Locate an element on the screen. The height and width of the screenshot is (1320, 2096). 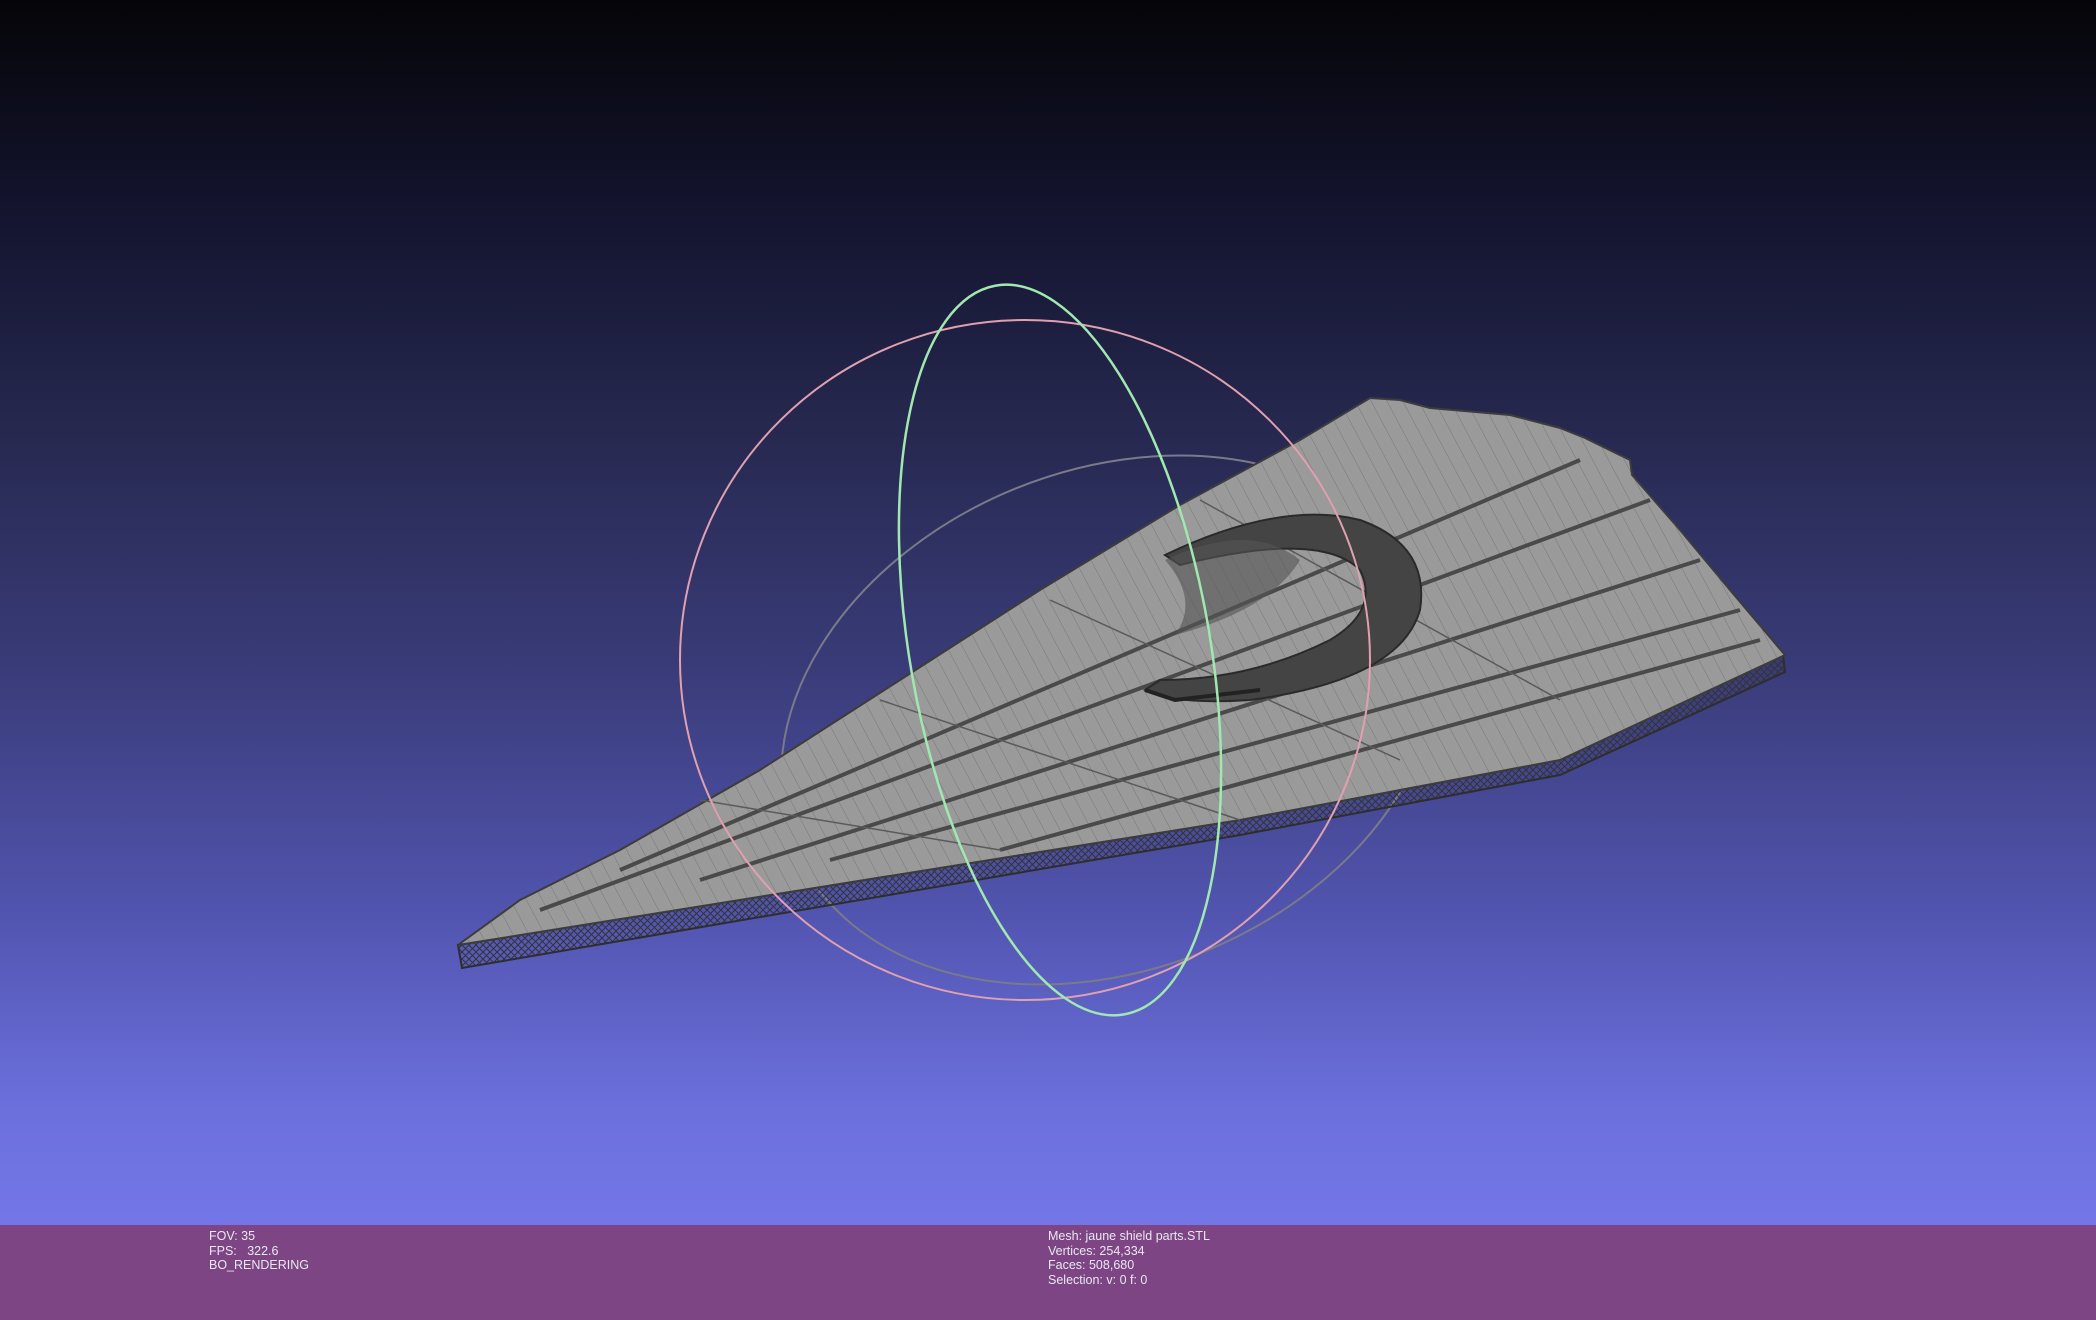
fov-label: FOV: 35 is located at coordinates (232, 1236).